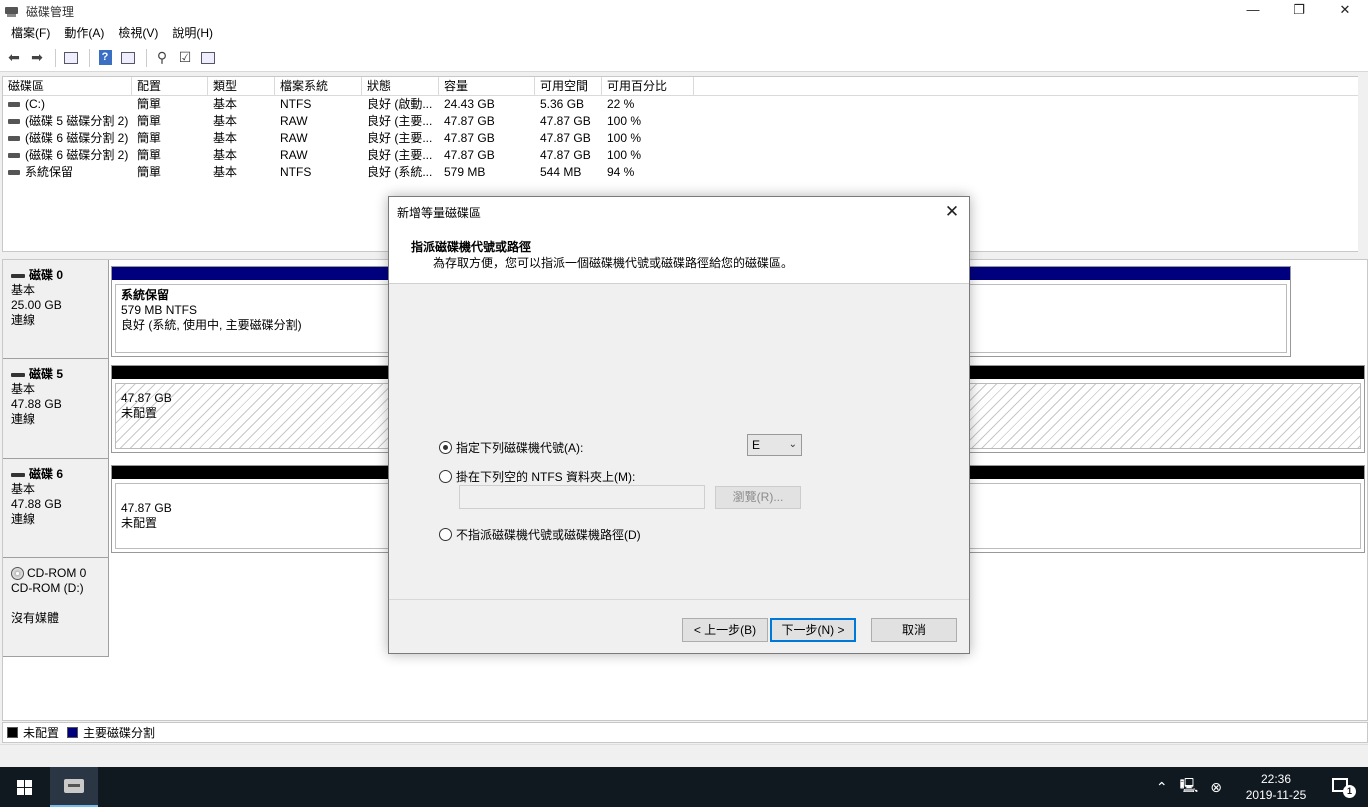 This screenshot has height=807, width=1368. I want to click on settings-list-icon, so click(208, 58).